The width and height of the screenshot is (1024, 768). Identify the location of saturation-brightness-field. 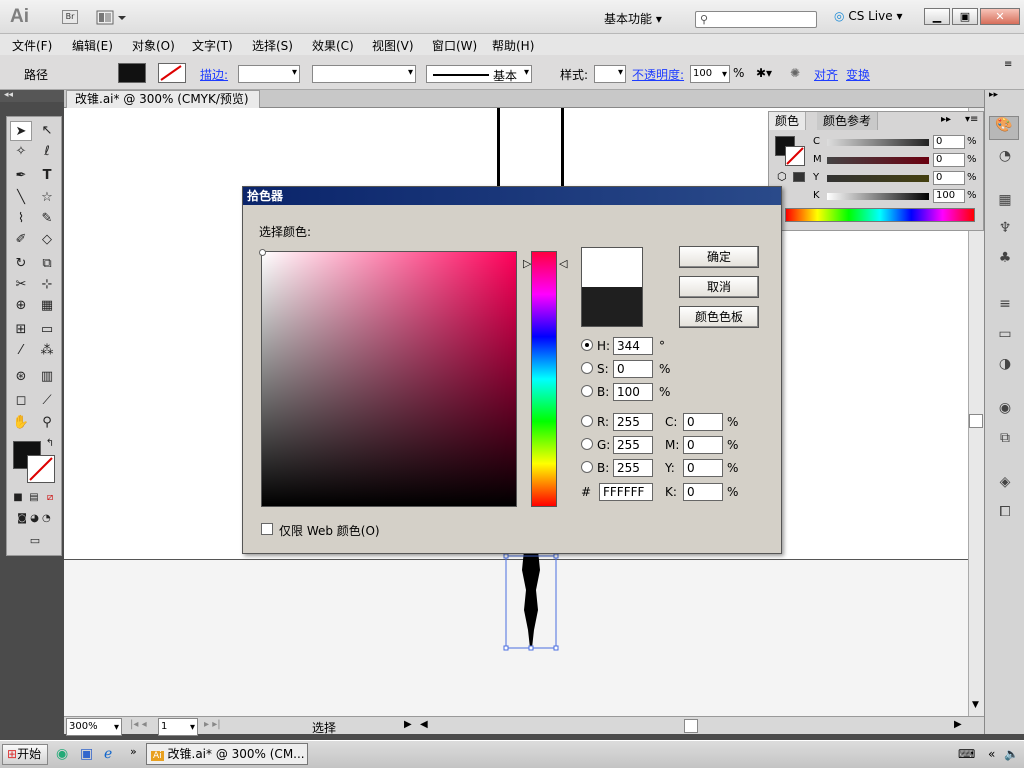
(388, 378).